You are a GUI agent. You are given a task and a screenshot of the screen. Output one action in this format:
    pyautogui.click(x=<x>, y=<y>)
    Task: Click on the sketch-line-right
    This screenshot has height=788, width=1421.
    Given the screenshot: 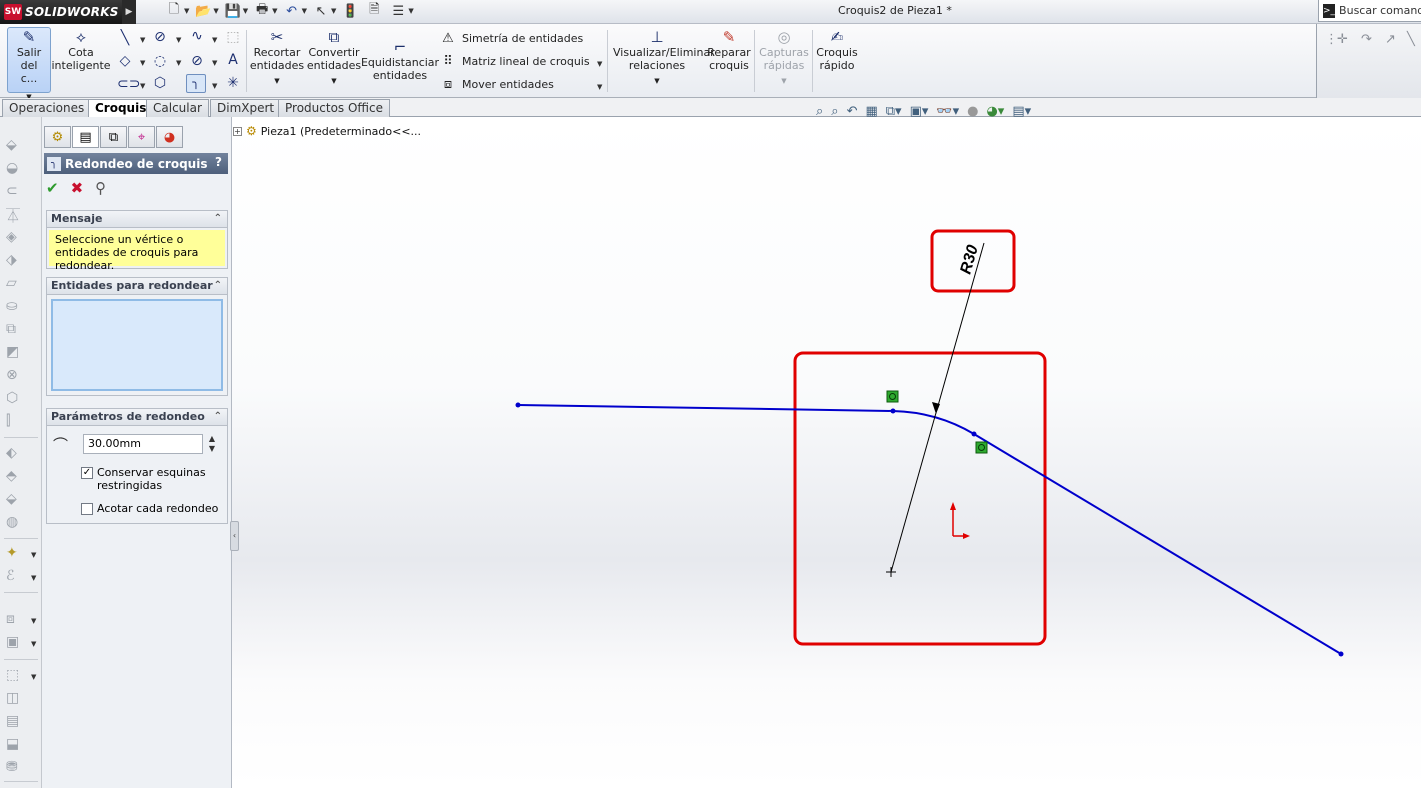 What is the action you would take?
    pyautogui.click(x=1157, y=544)
    